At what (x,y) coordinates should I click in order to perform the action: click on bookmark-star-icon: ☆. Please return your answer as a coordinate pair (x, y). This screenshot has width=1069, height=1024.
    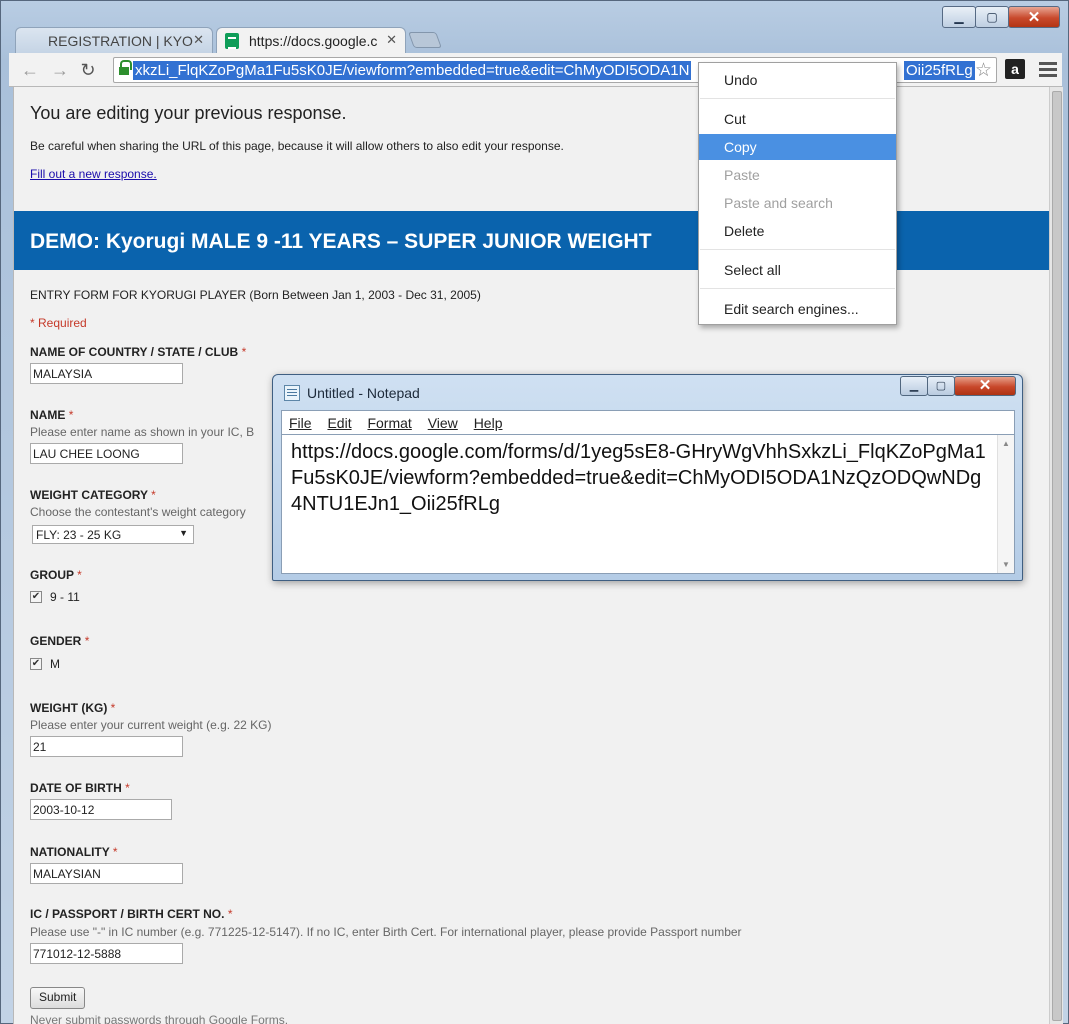
    Looking at the image, I should click on (983, 70).